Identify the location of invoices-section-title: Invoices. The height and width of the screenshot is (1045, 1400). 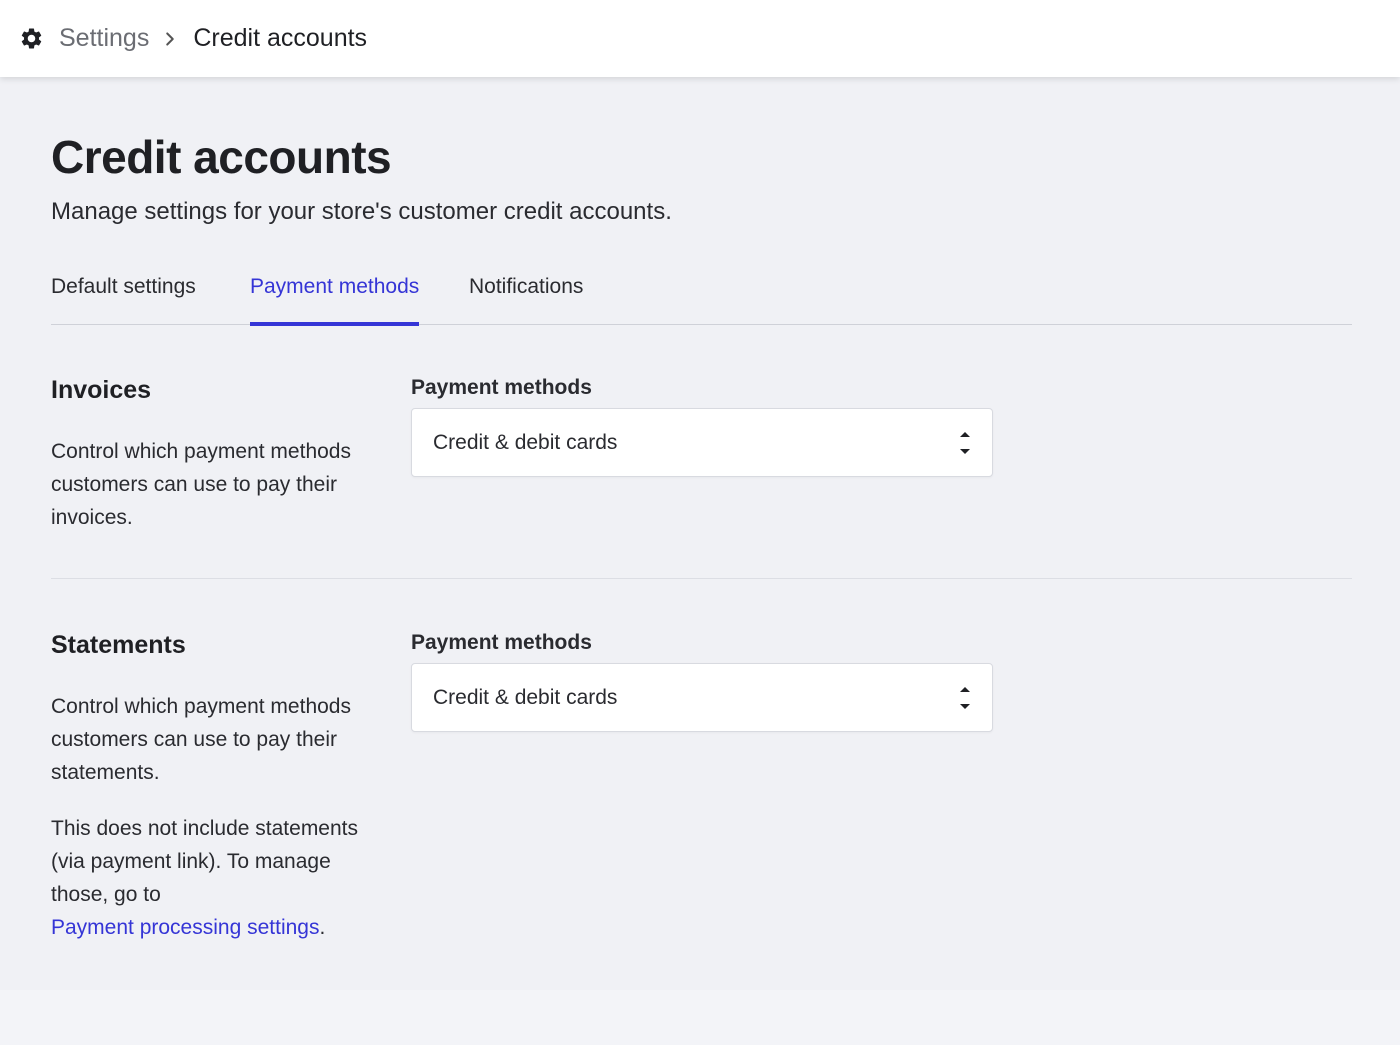
(101, 390).